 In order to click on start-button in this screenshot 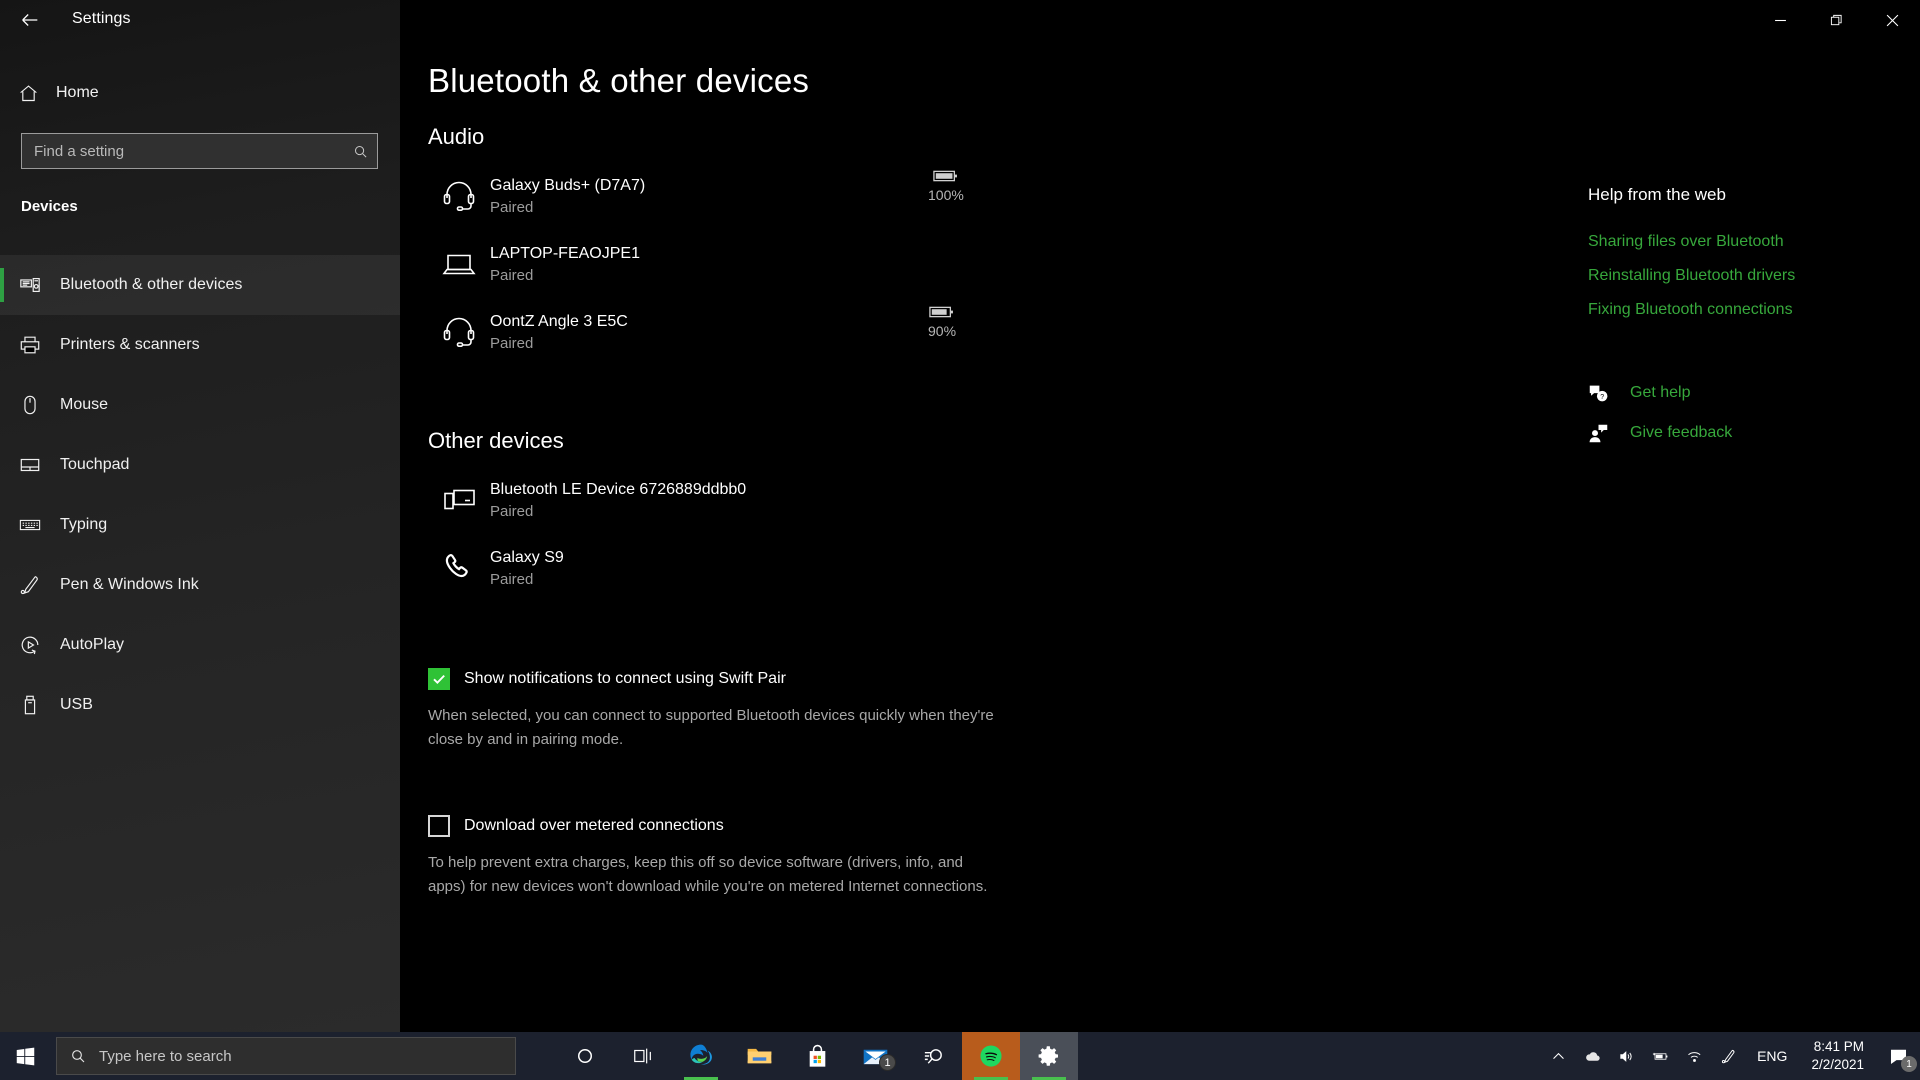, I will do `click(25, 1056)`.